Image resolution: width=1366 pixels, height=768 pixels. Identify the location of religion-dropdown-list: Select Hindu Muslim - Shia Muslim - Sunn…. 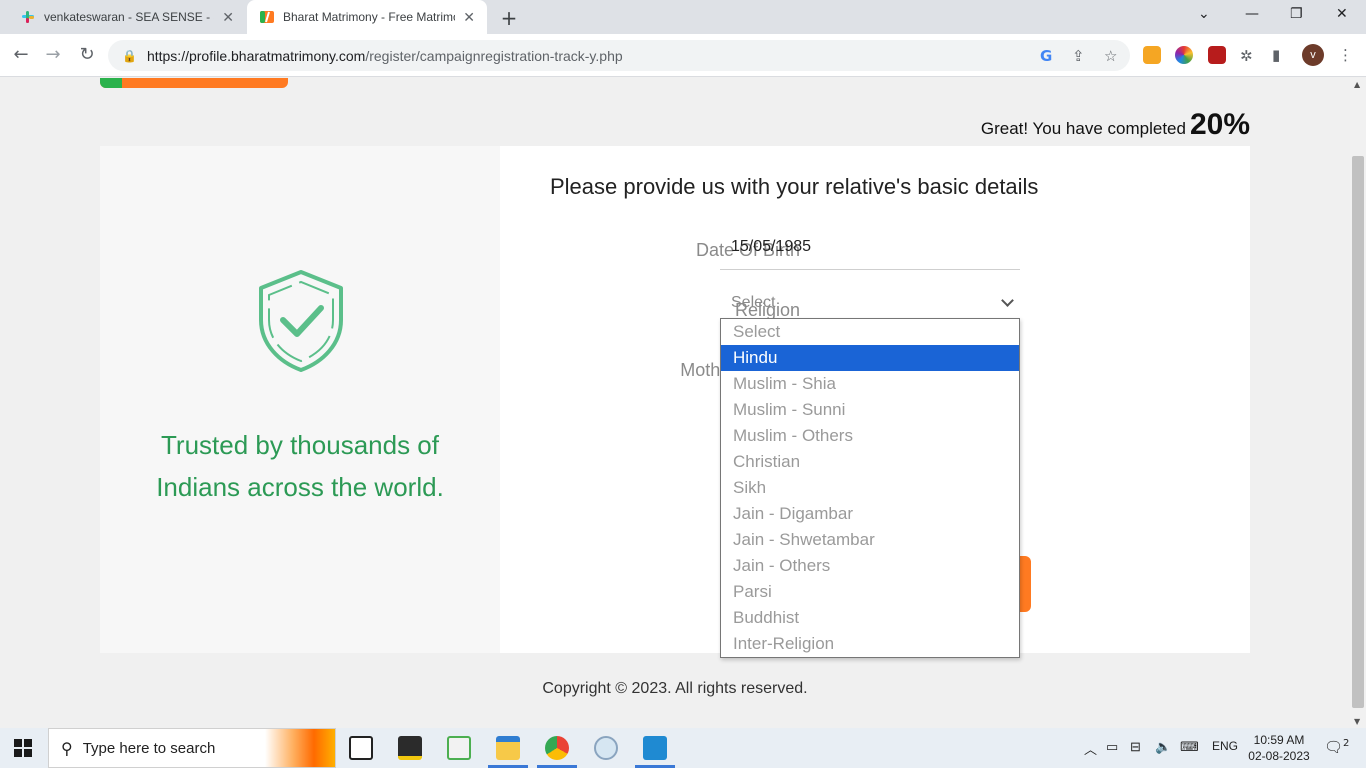
(870, 488).